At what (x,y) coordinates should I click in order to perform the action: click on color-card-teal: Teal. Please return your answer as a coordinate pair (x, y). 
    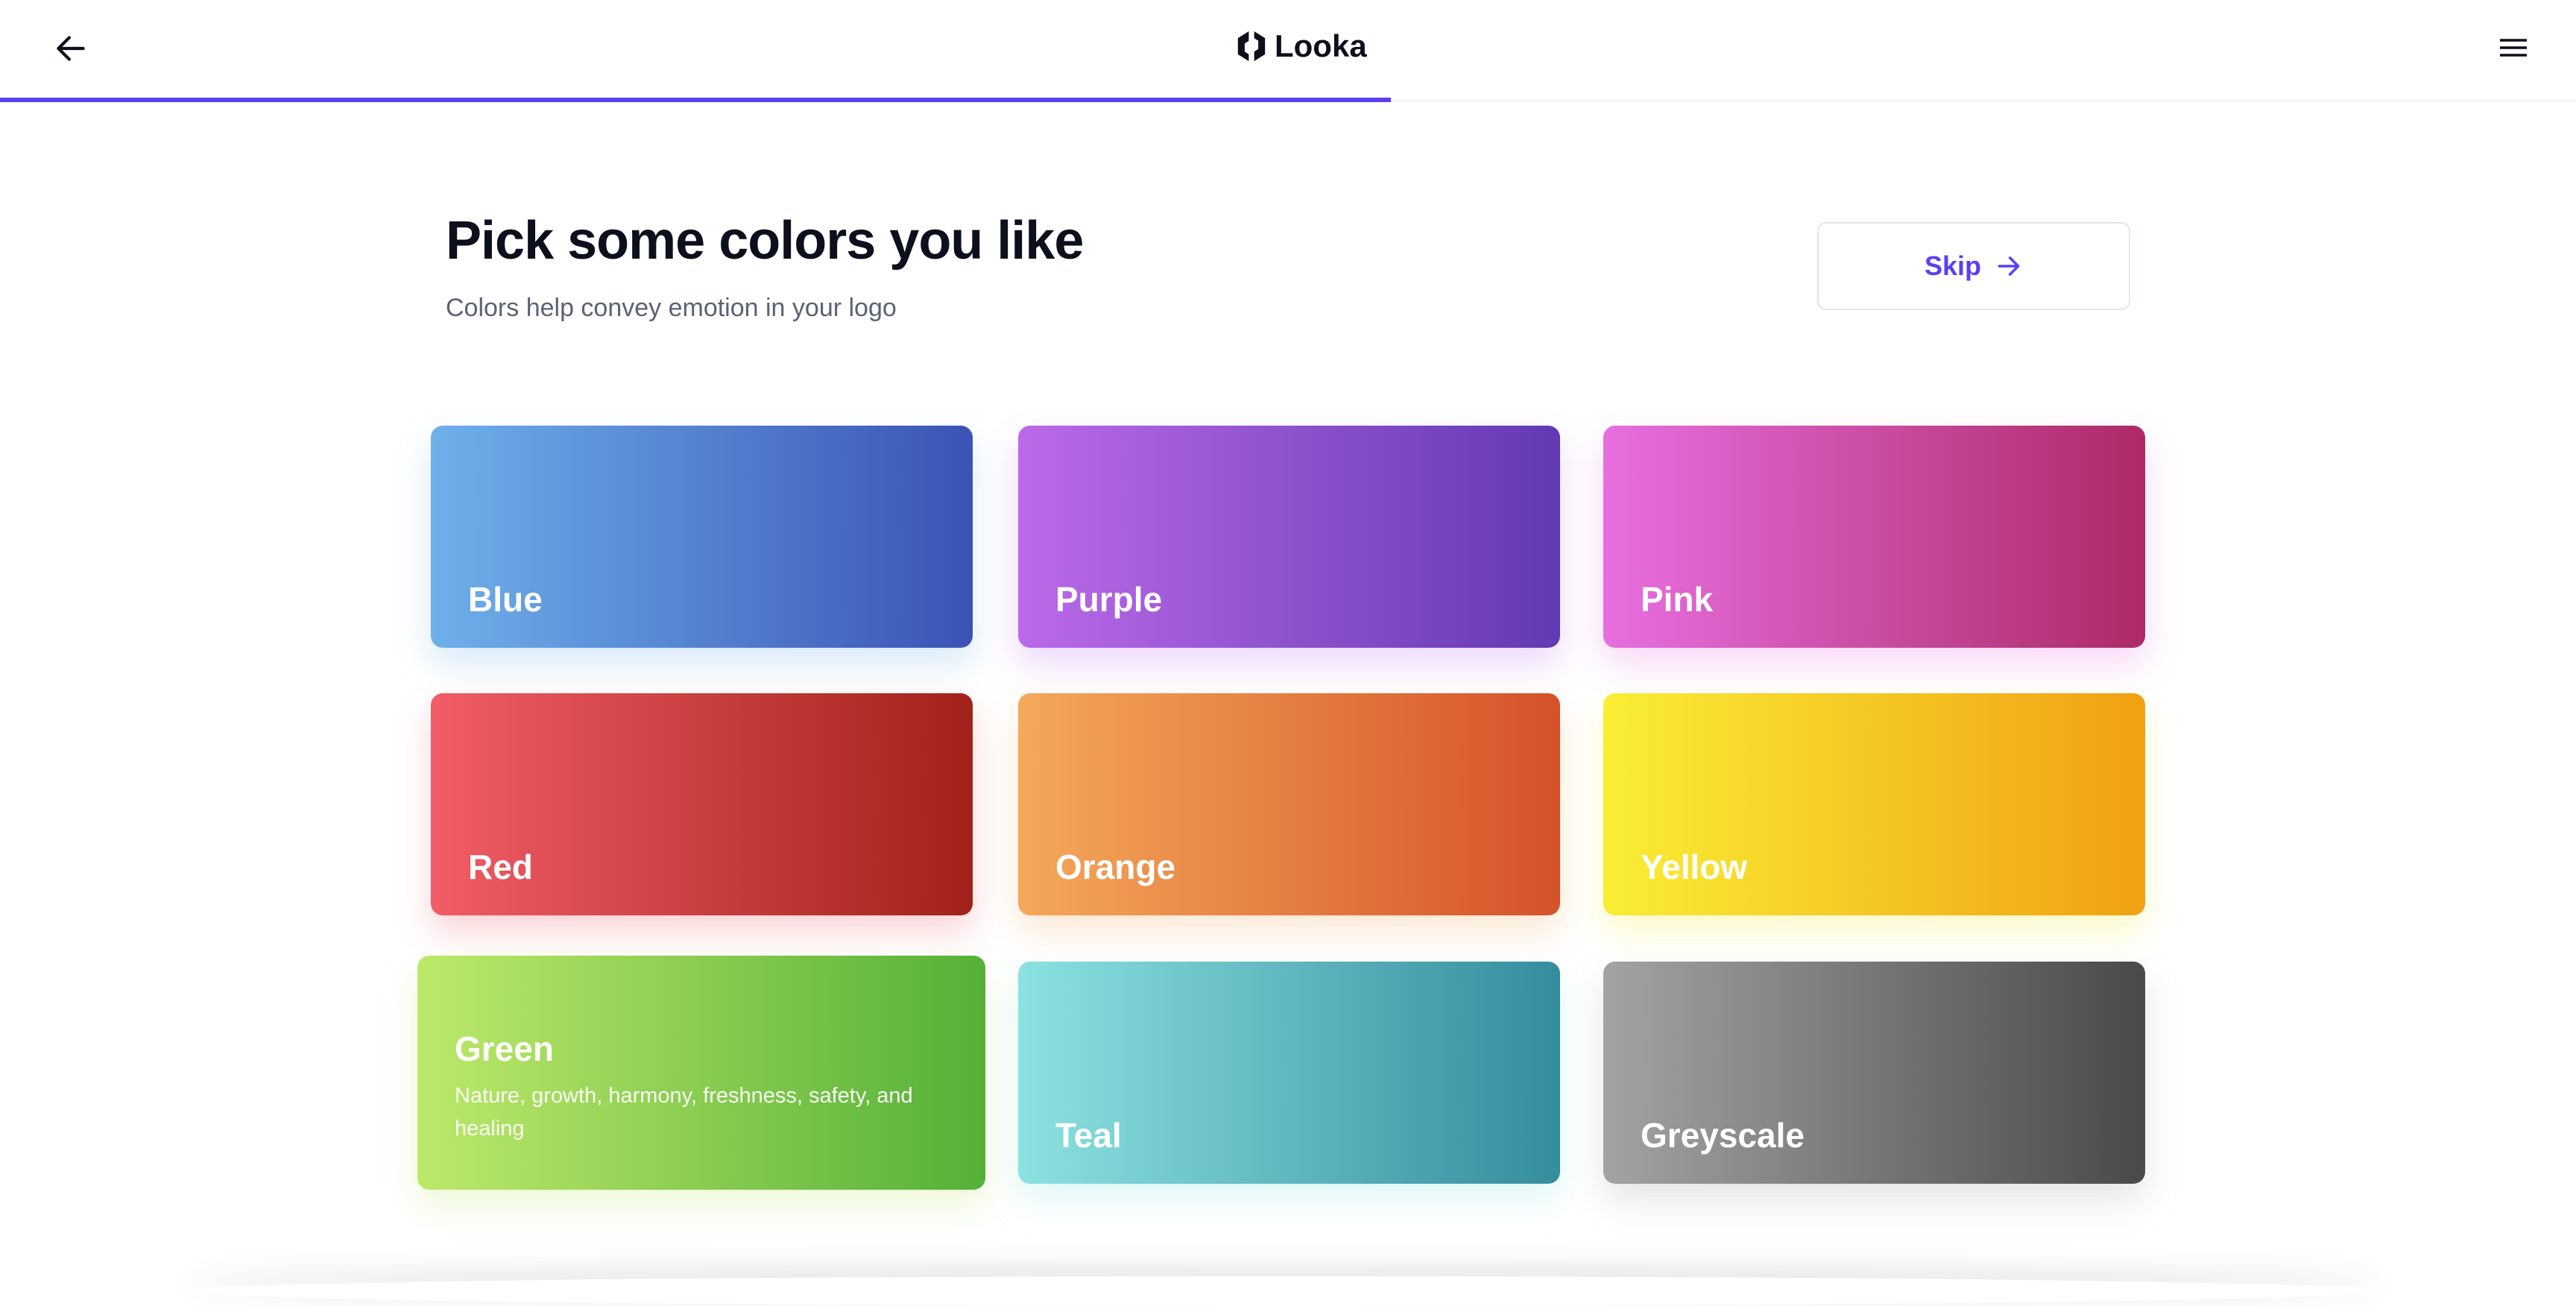
    Looking at the image, I should click on (1289, 1073).